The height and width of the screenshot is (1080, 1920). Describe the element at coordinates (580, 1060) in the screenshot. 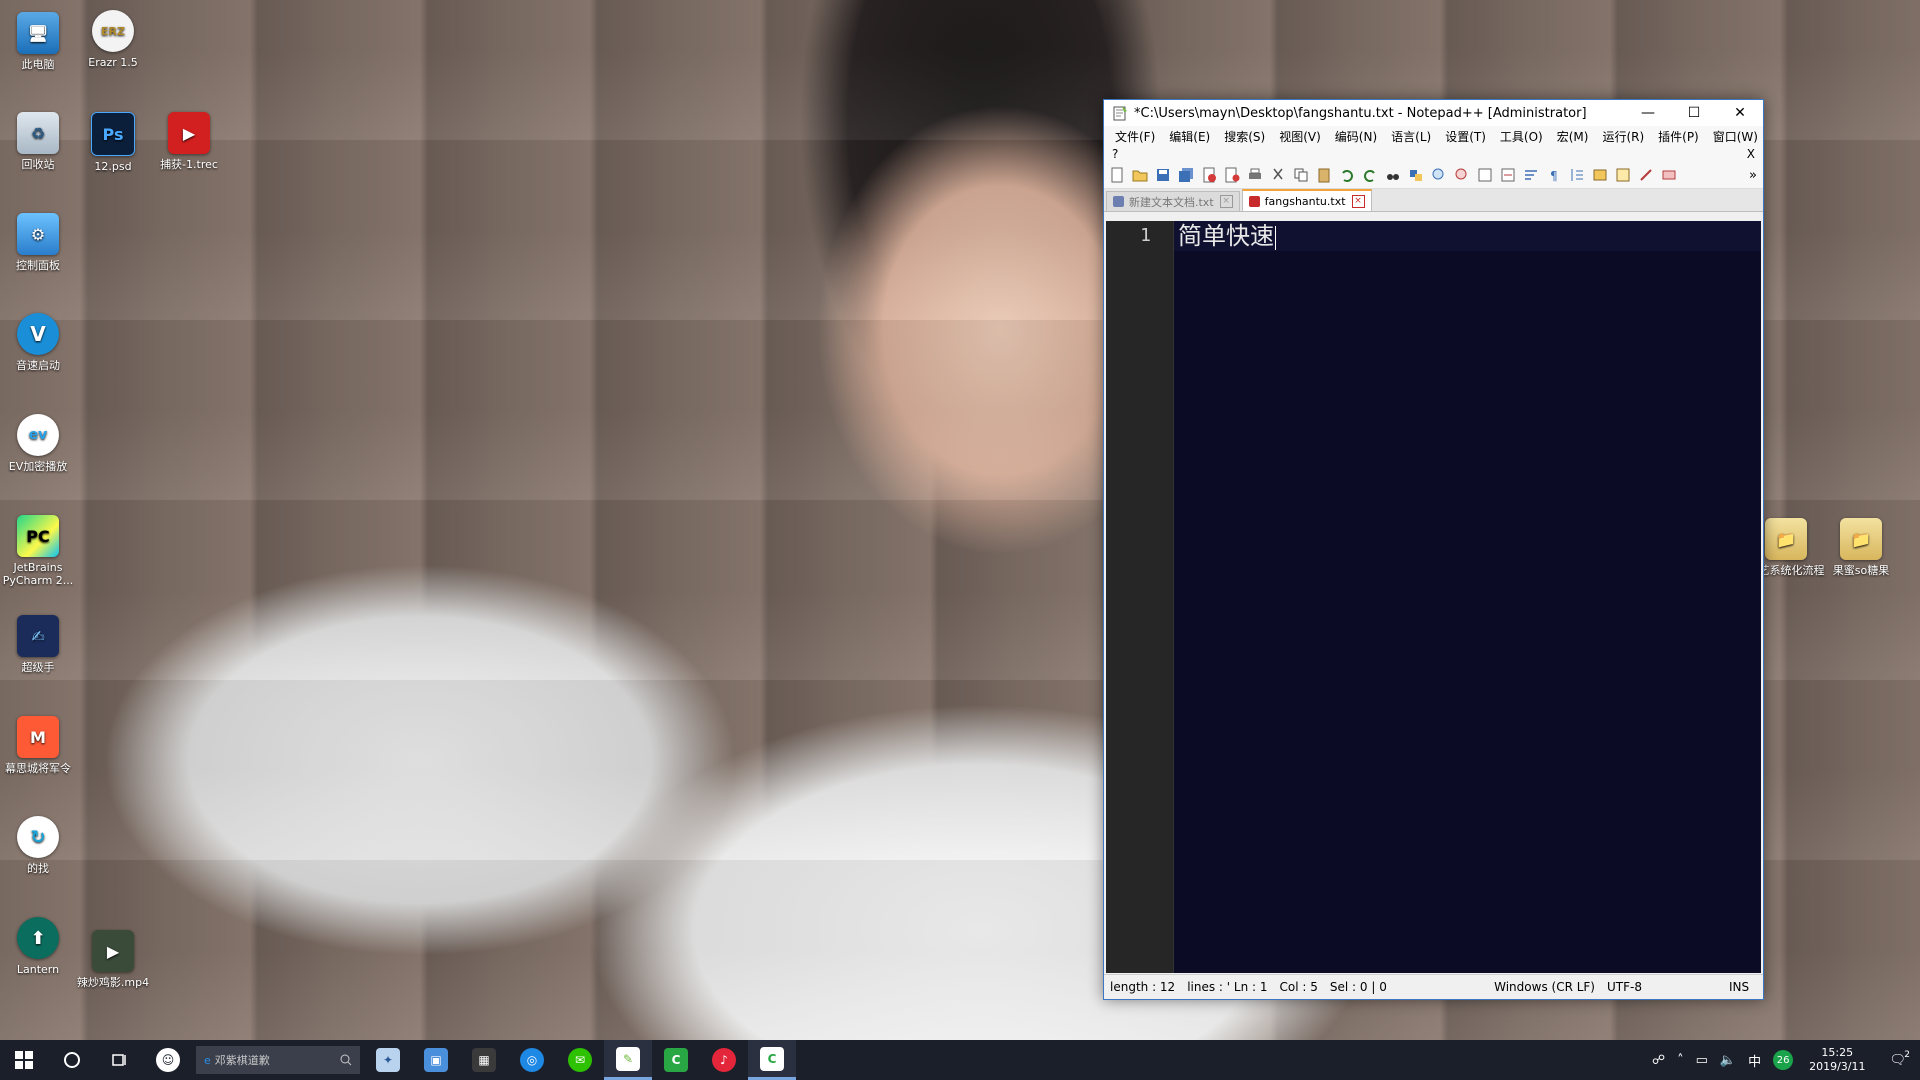

I see `taskbar-app-wechat: ✉` at that location.